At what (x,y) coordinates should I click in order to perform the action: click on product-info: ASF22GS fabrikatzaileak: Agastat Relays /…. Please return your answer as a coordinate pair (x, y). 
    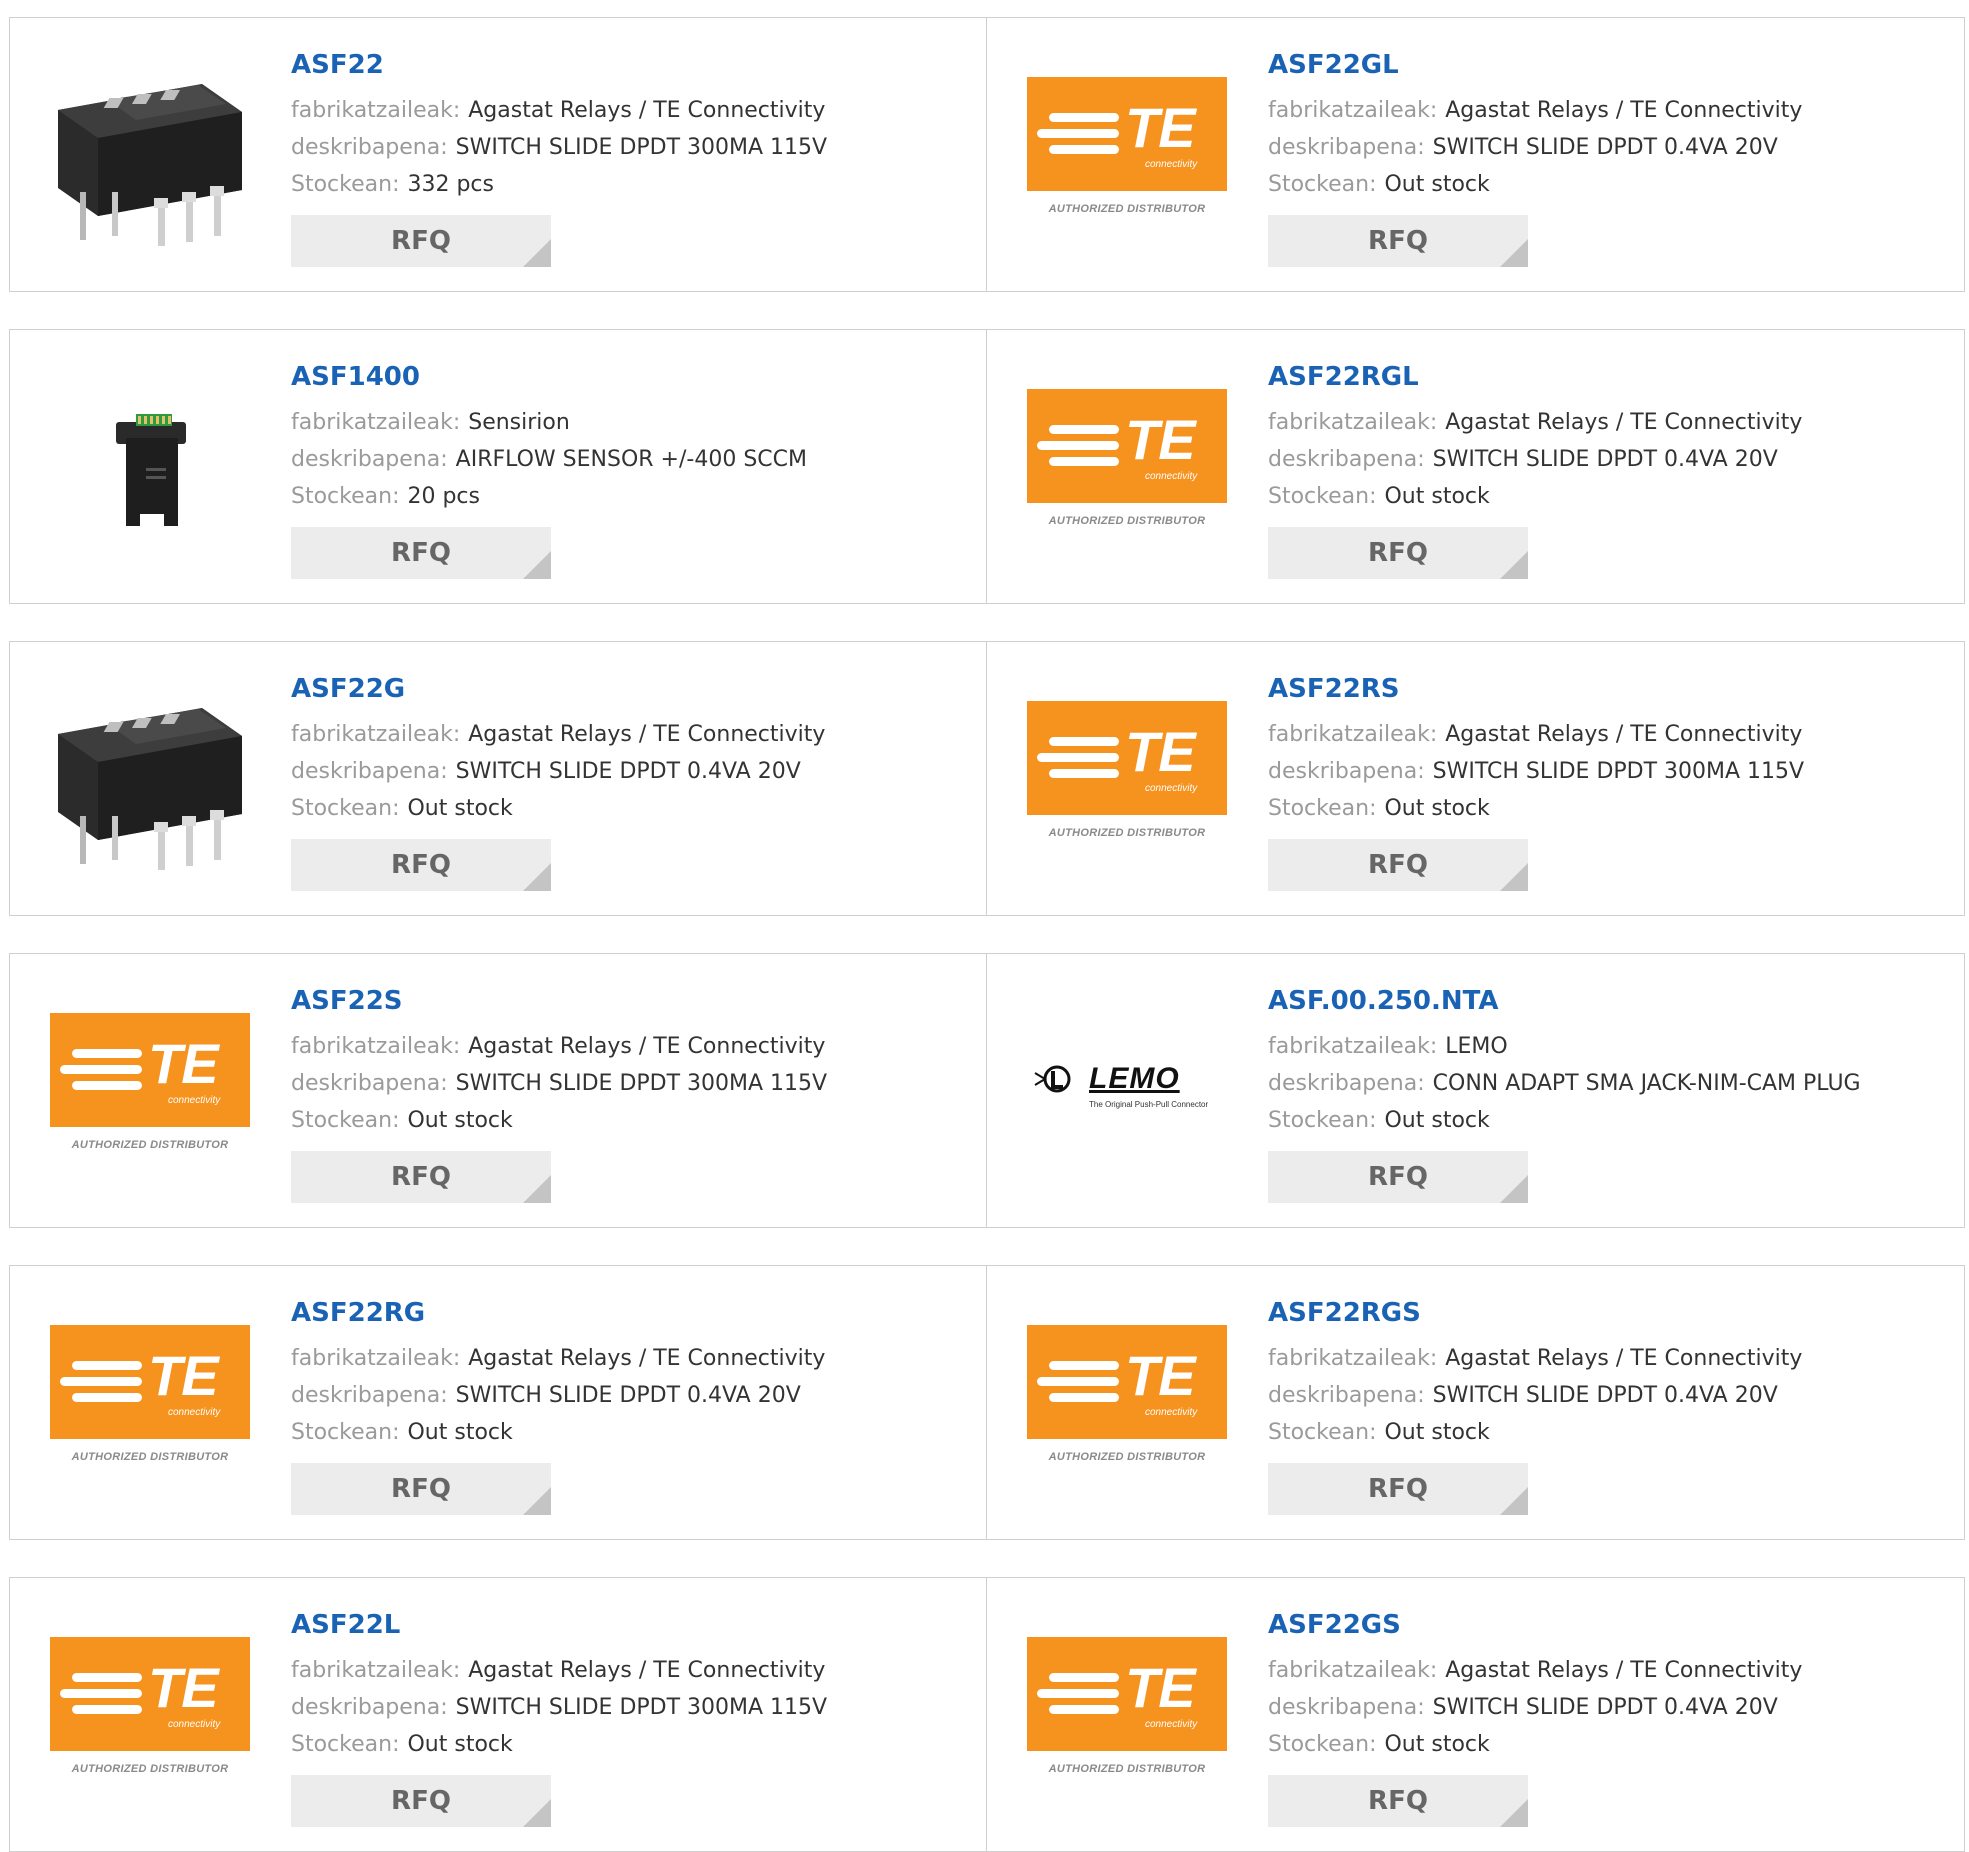
    Looking at the image, I should click on (1535, 1717).